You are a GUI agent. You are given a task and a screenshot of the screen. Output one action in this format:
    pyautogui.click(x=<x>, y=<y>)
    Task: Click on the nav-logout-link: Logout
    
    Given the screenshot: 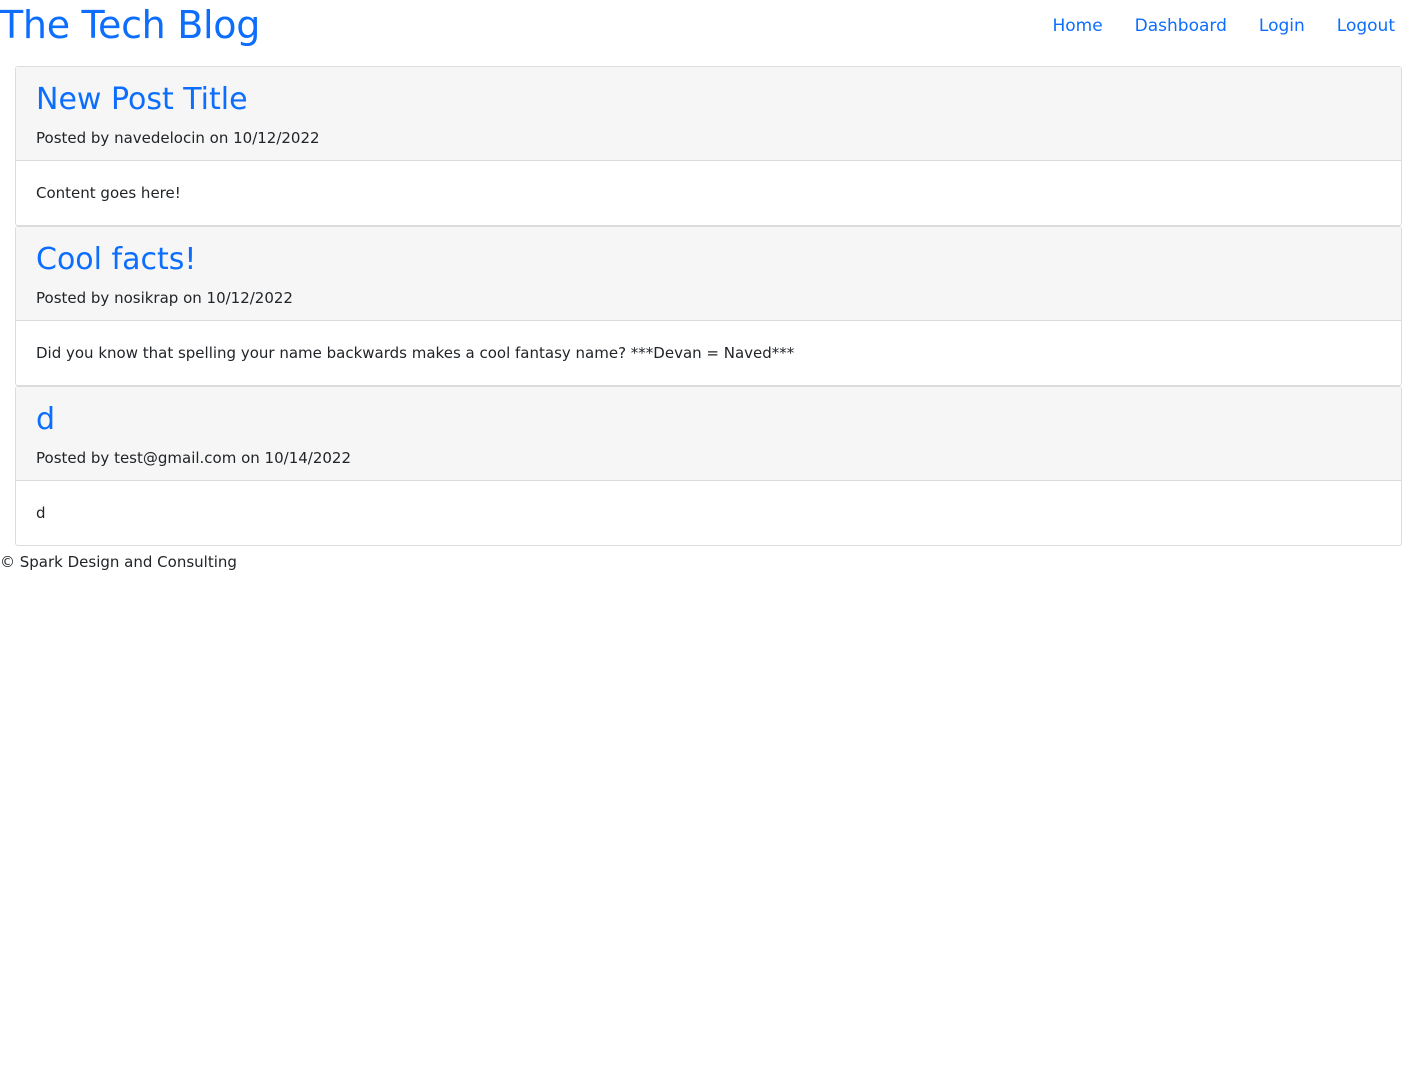 What is the action you would take?
    pyautogui.click(x=1368, y=26)
    